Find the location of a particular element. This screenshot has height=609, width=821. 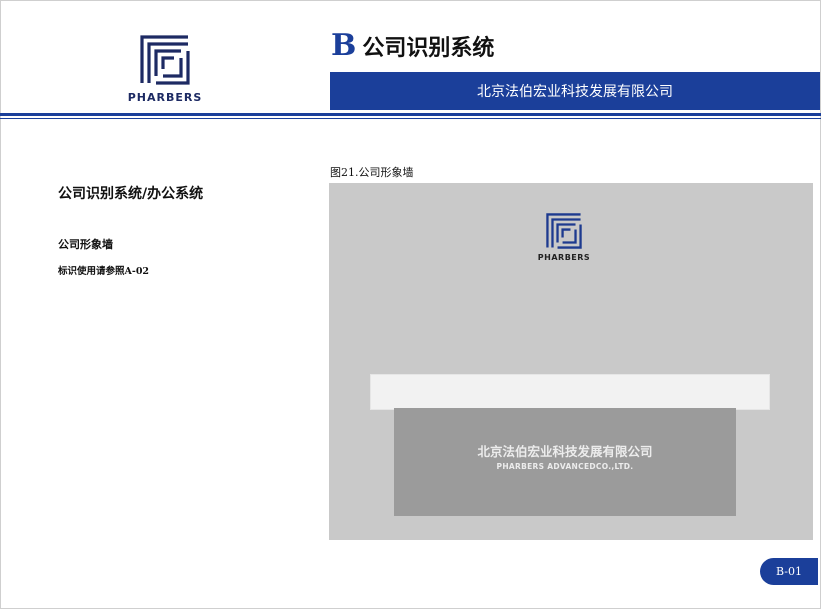

company-name: 北京法伯宏业科技发展有限公司 is located at coordinates (575, 92).